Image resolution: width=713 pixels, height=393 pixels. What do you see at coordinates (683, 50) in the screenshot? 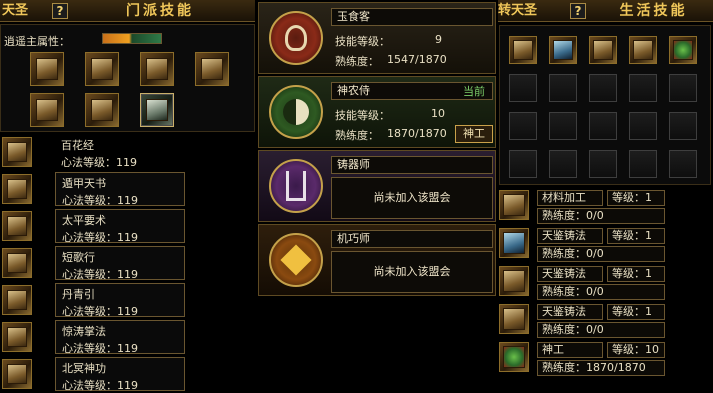
I see `herb-pouch-icon` at bounding box center [683, 50].